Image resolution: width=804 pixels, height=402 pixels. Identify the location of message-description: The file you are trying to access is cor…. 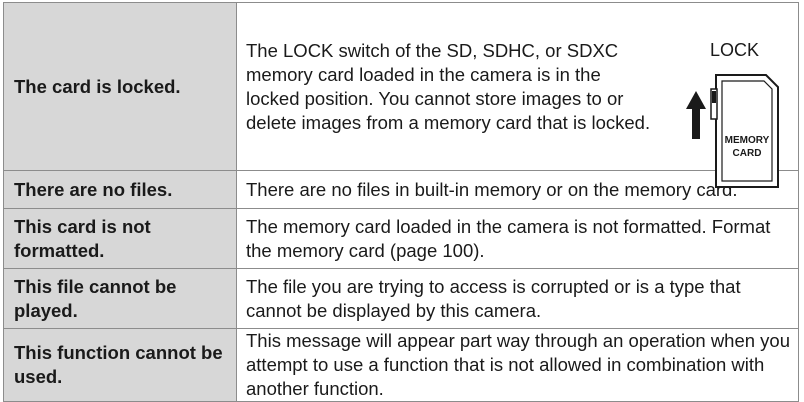
(517, 298).